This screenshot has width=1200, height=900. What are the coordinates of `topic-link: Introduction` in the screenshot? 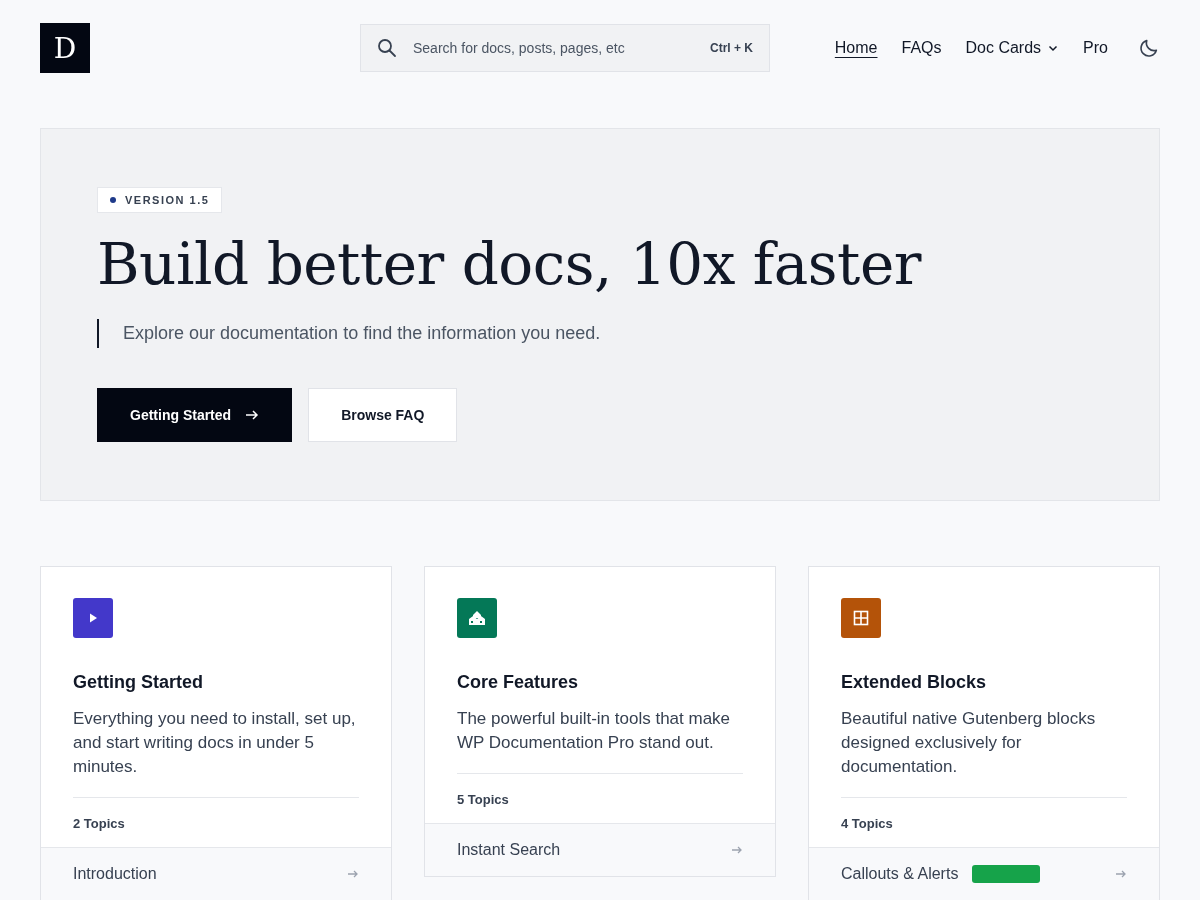 It's located at (216, 873).